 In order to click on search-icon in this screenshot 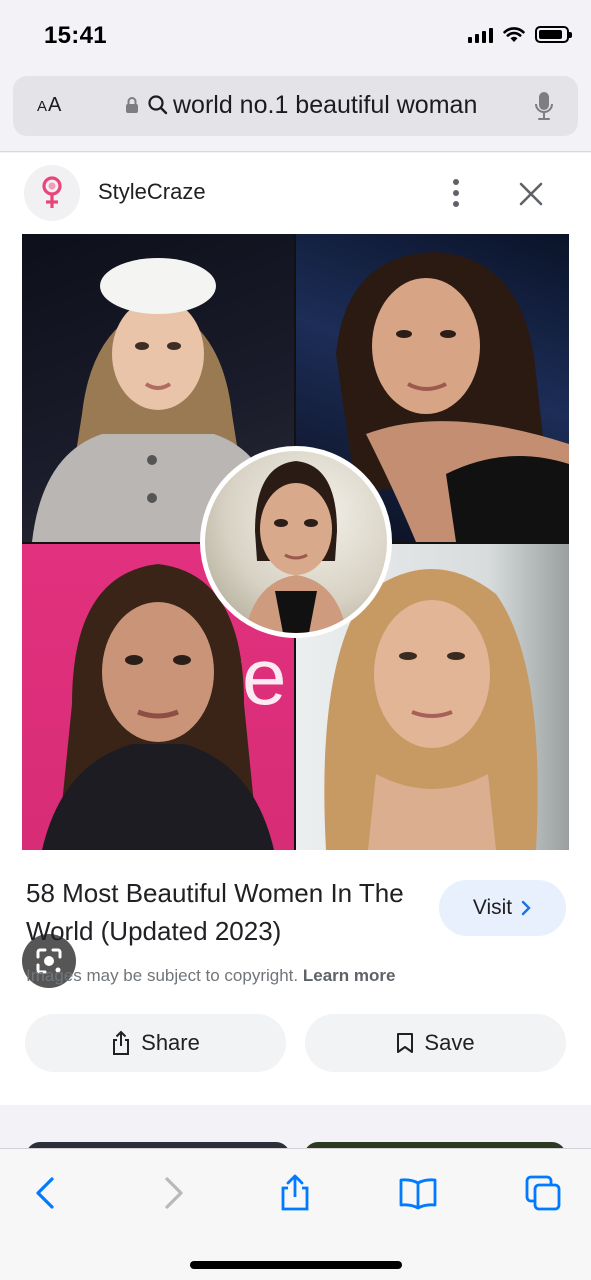, I will do `click(158, 105)`.